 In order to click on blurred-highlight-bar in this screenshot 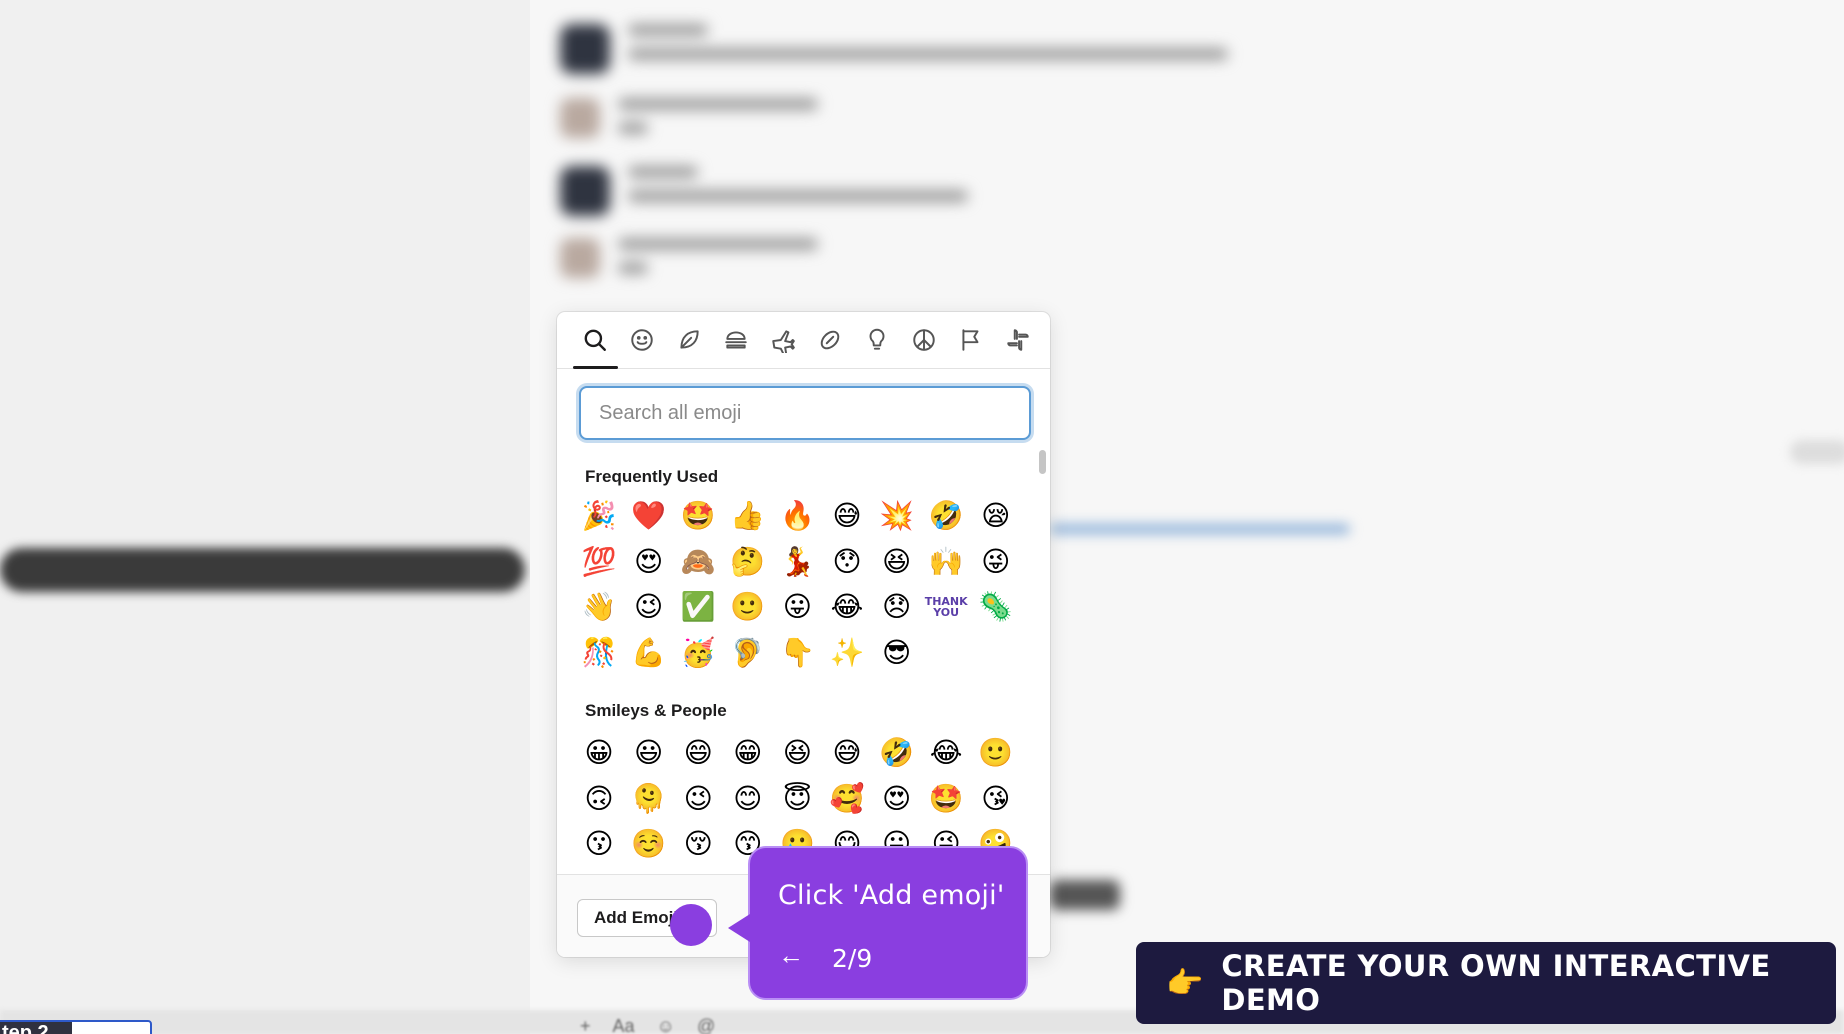, I will do `click(262, 570)`.